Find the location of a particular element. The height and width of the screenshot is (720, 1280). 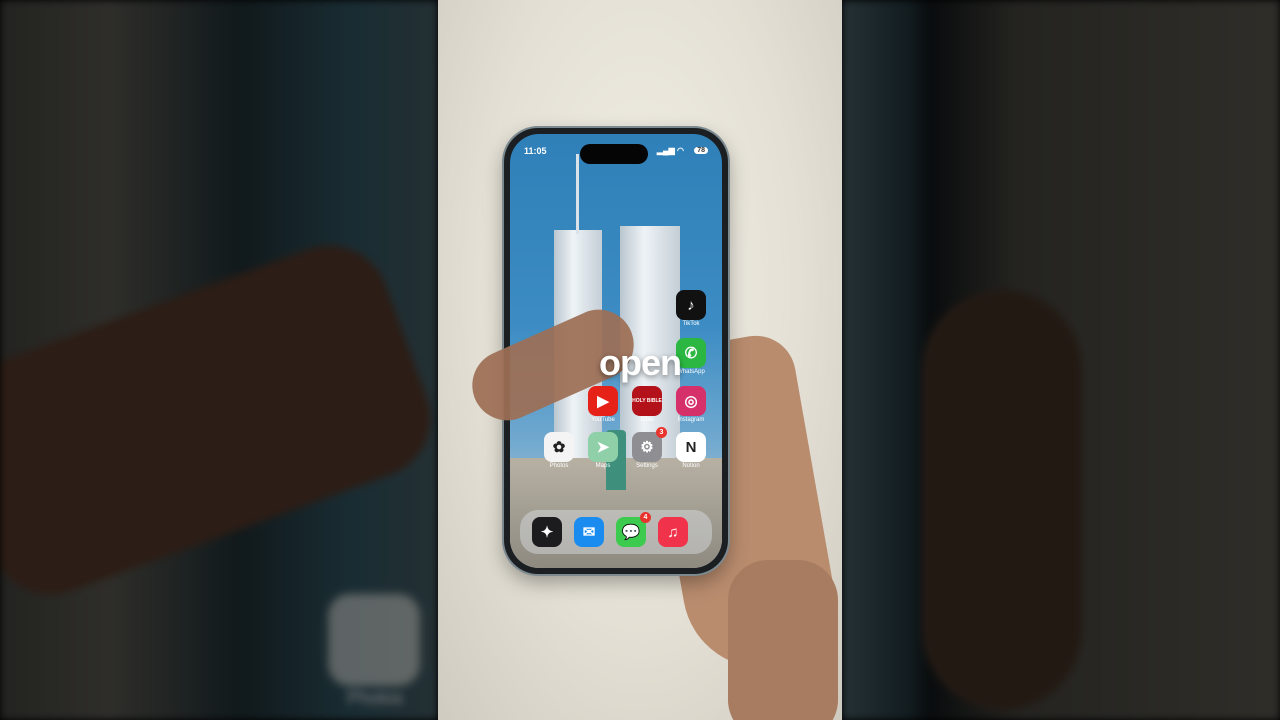

app-tiktok: ♪ TikTok is located at coordinates (691, 308).